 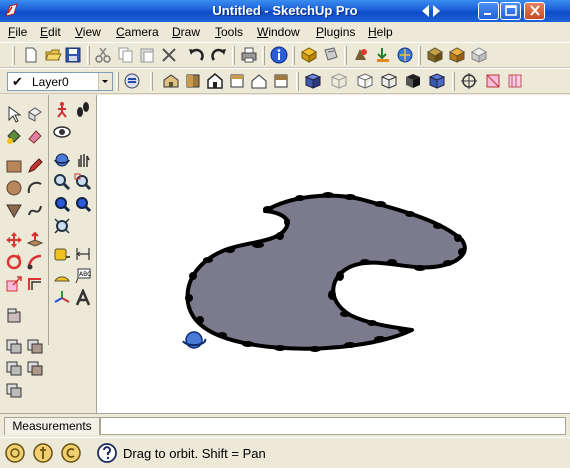 What do you see at coordinates (405, 55) in the screenshot?
I see `share-model-icon` at bounding box center [405, 55].